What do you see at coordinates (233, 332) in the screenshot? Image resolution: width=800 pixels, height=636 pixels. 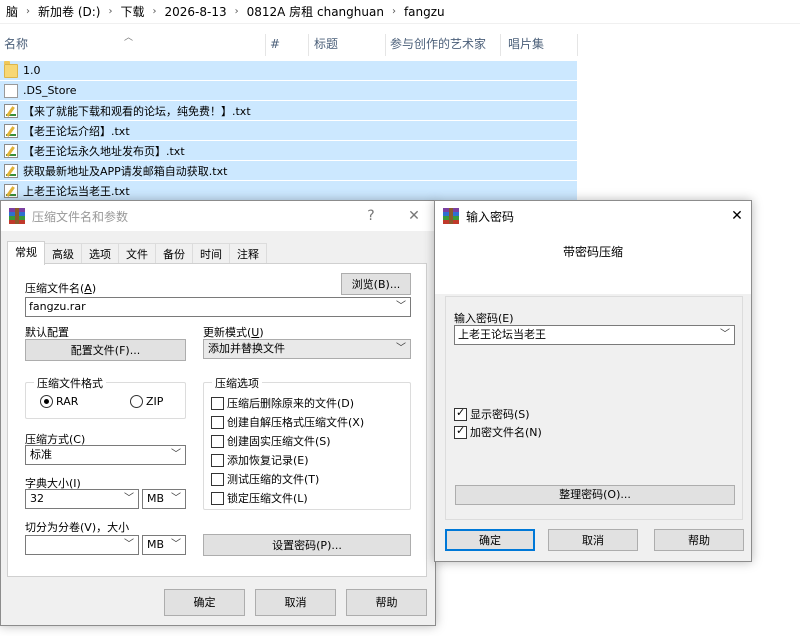 I see `update-mode-label: 更新模式(U)` at bounding box center [233, 332].